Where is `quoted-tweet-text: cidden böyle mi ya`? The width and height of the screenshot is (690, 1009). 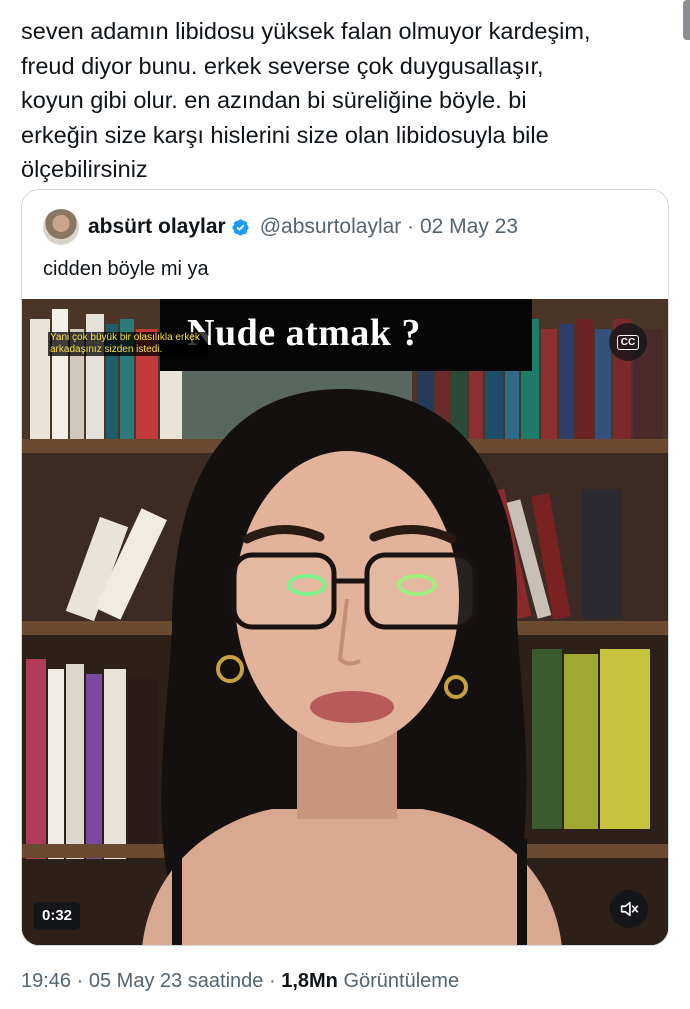 quoted-tweet-text: cidden böyle mi ya is located at coordinates (126, 269).